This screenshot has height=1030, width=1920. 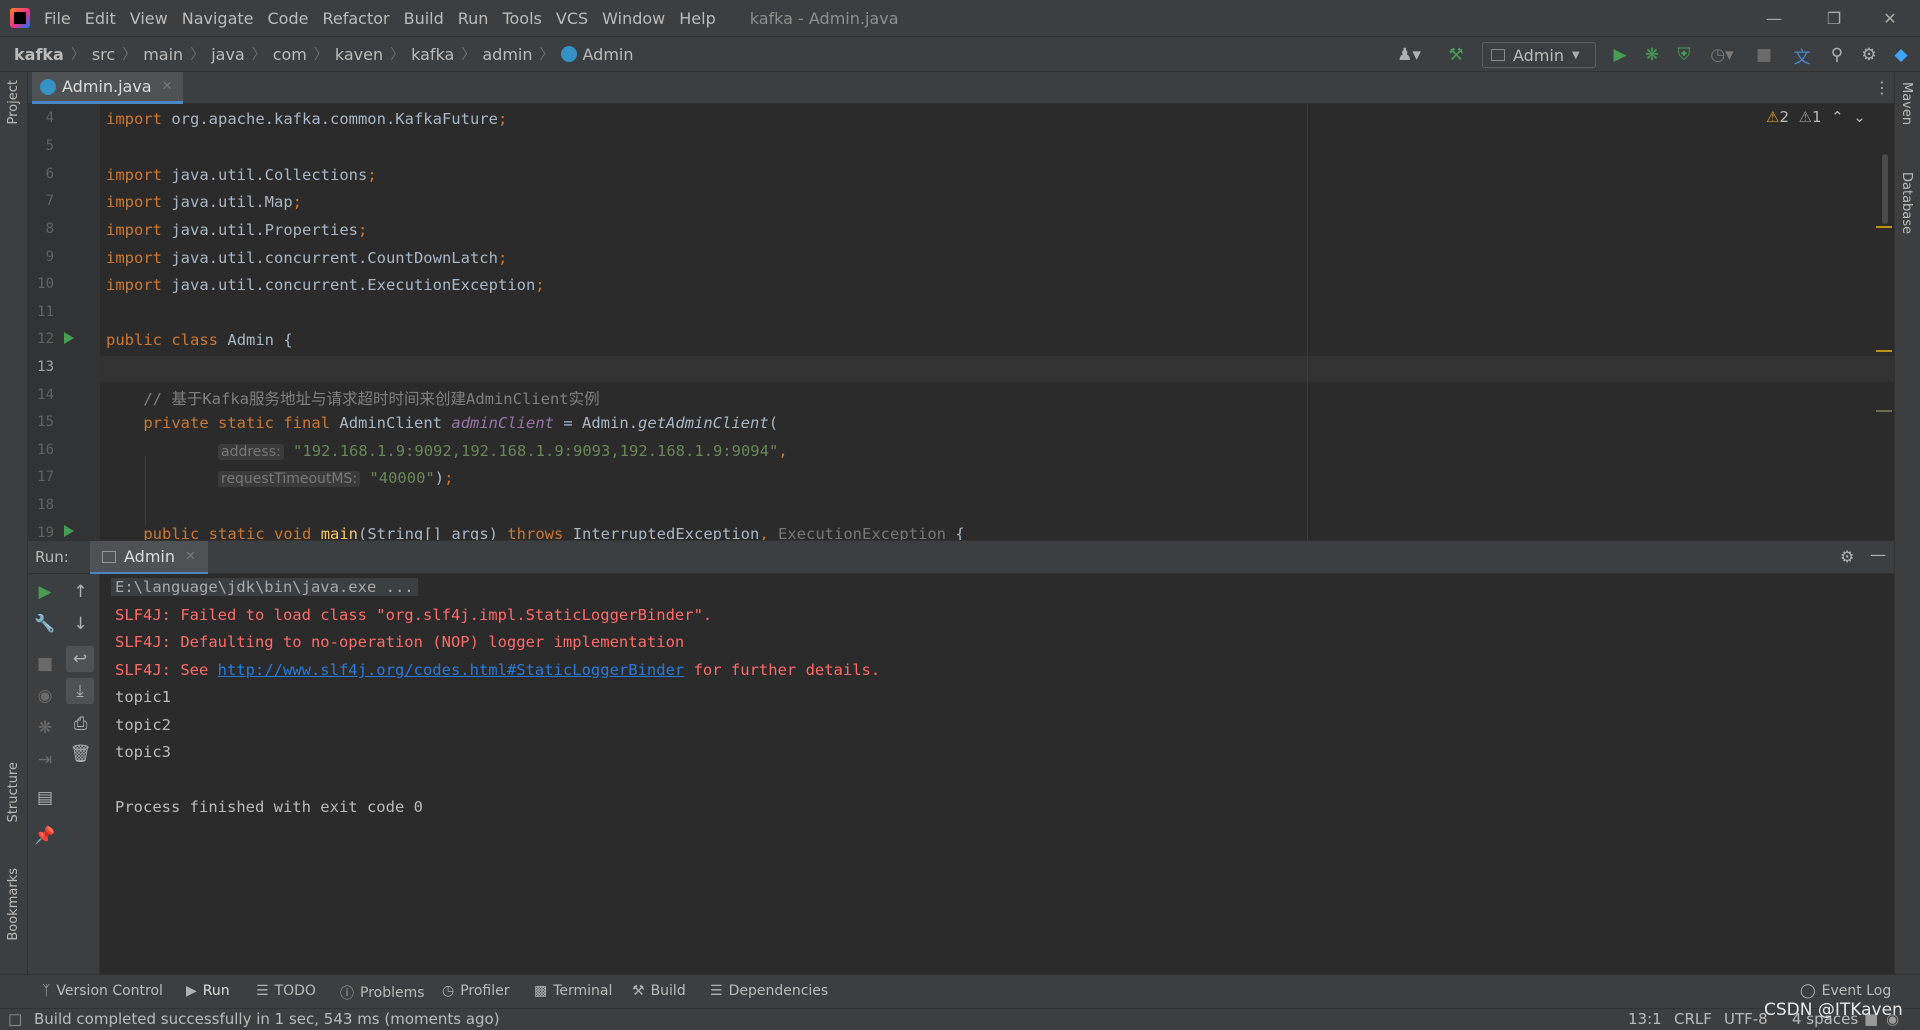 What do you see at coordinates (633, 18) in the screenshot?
I see `menu-window: Window` at bounding box center [633, 18].